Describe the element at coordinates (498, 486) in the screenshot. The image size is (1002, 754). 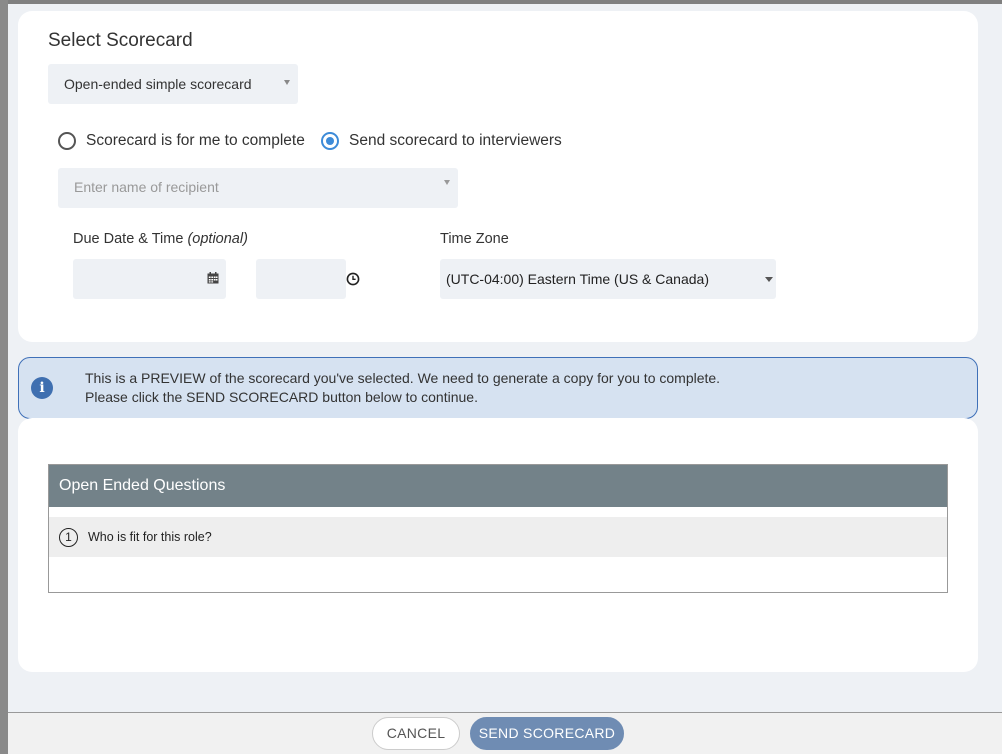
I see `questions-header: Open Ended Questions` at that location.